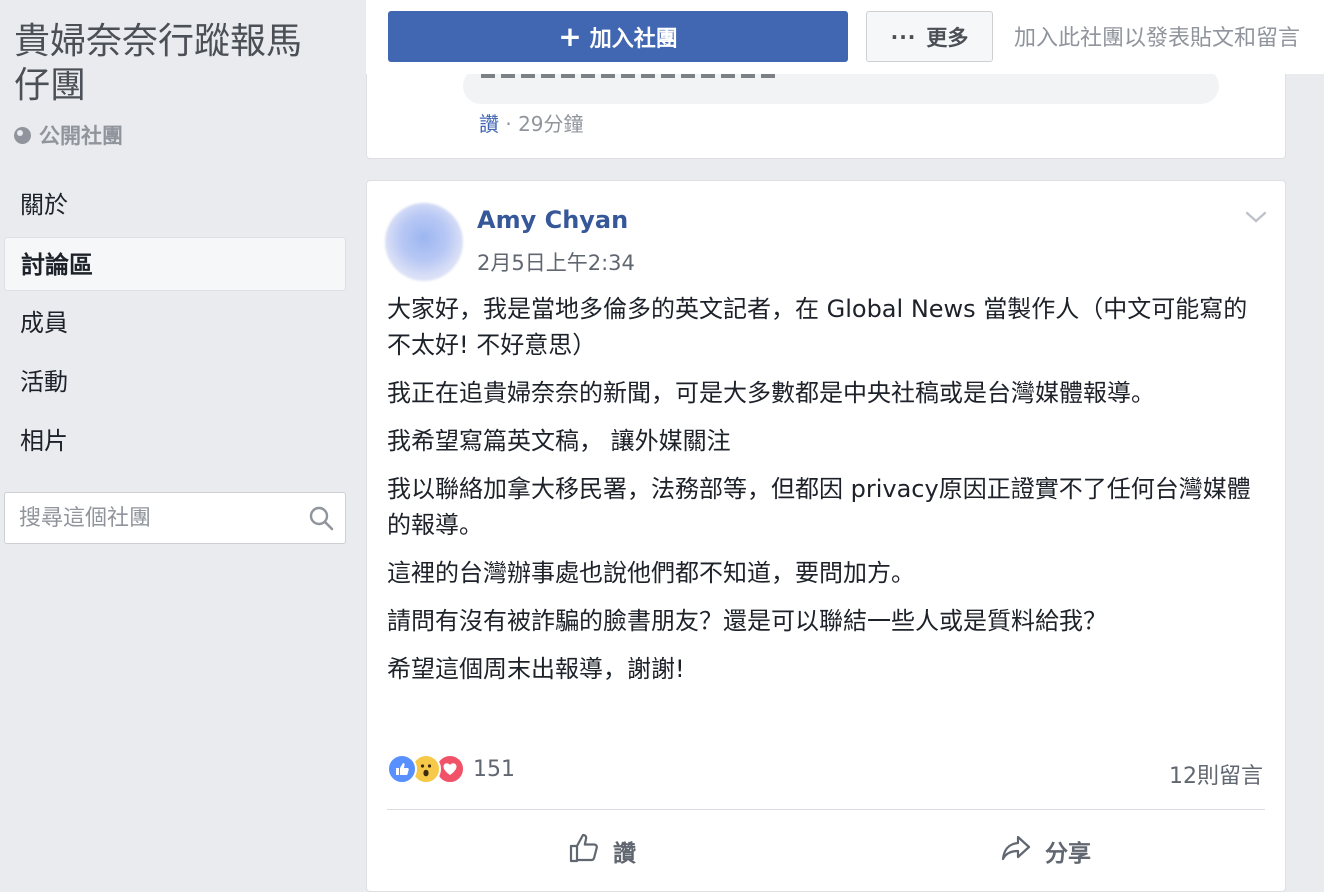 The image size is (1324, 892). Describe the element at coordinates (826, 113) in the screenshot. I see `previous-post: 讚 · 29分鐘` at that location.